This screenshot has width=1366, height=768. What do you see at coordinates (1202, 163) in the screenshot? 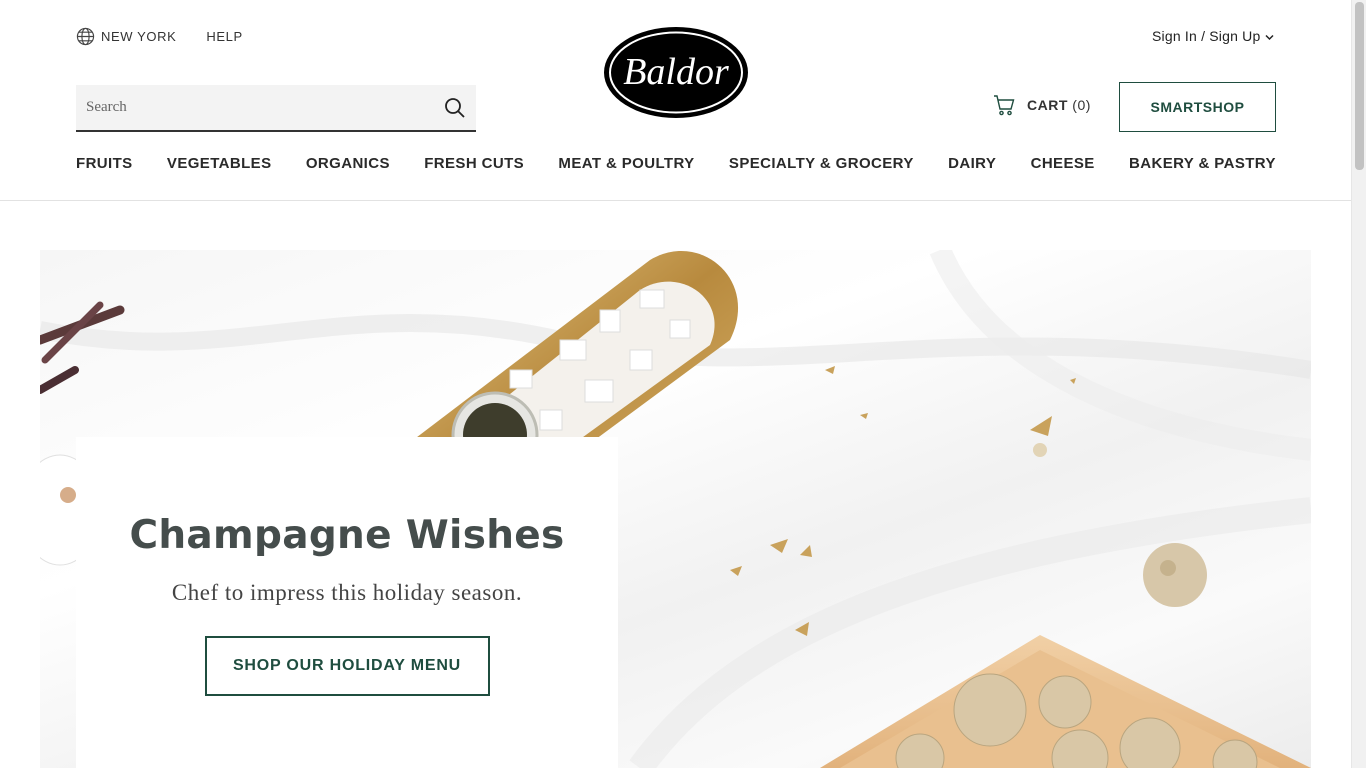
I see `nav-item-bakery-pastry: BAKERY & PASTRY` at bounding box center [1202, 163].